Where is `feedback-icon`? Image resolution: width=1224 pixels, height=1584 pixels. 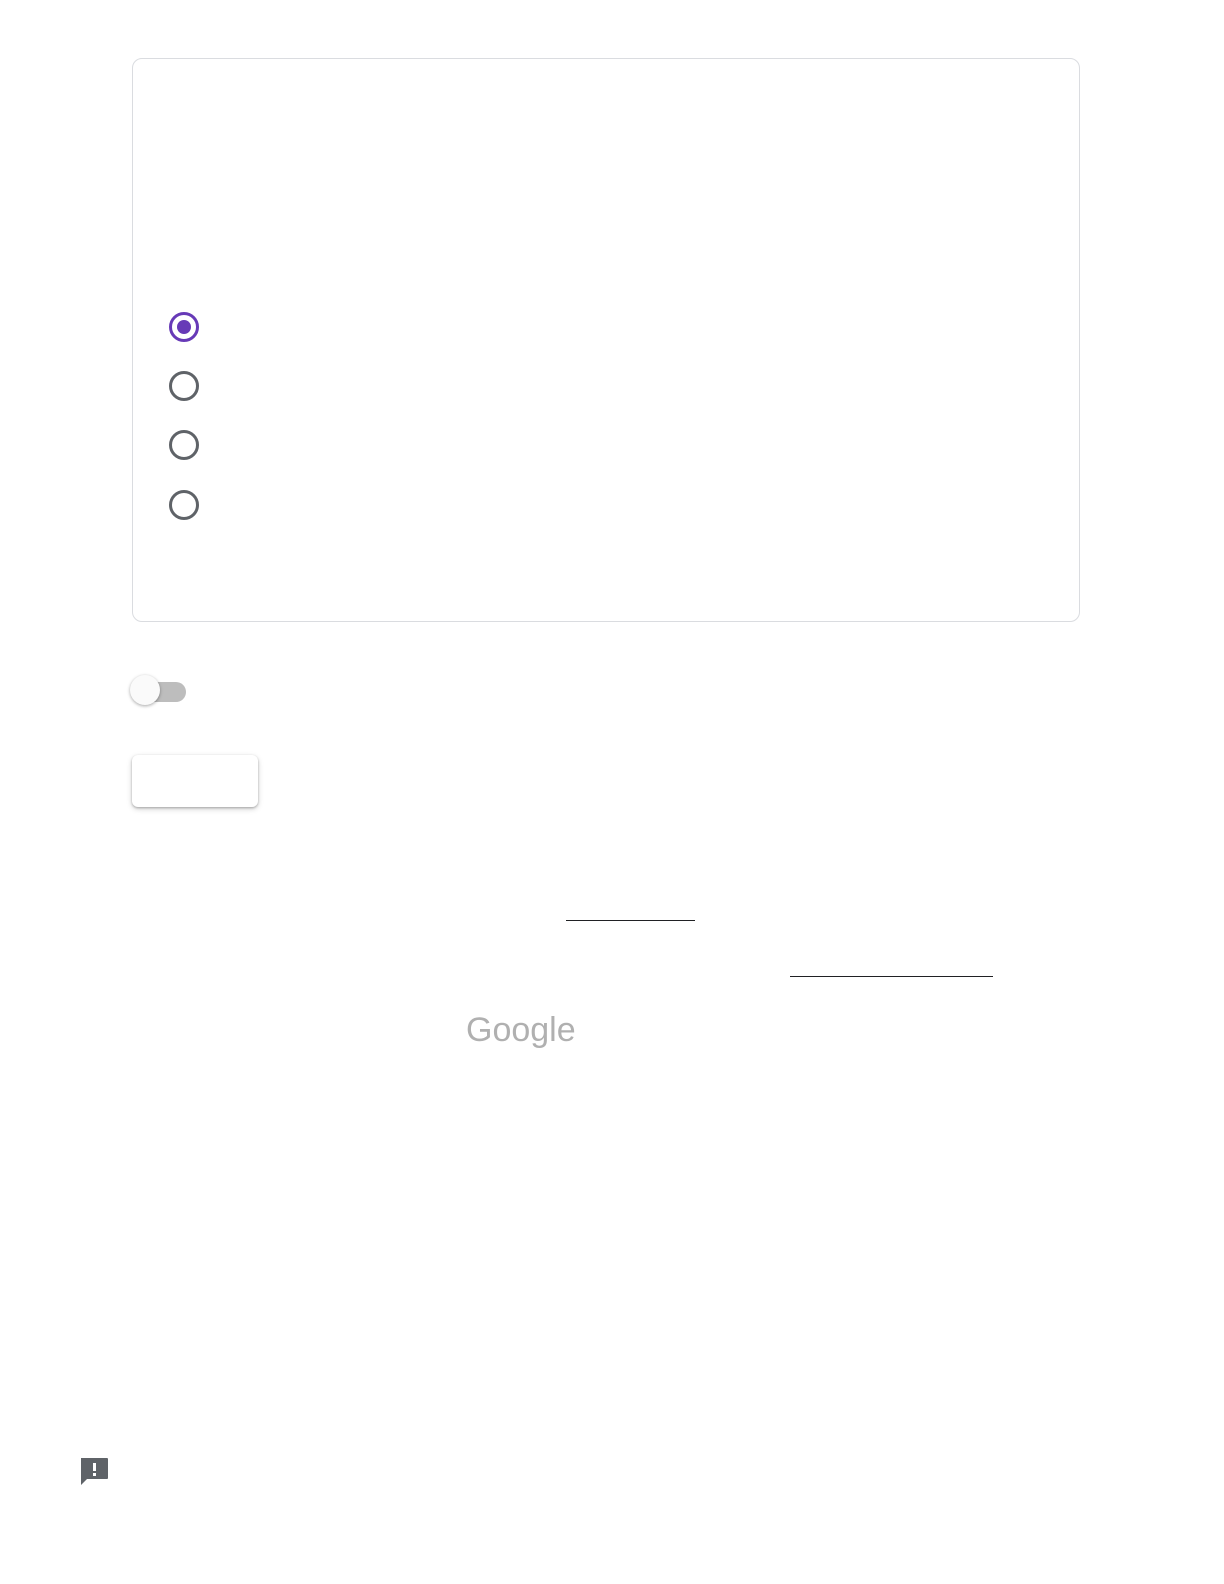 feedback-icon is located at coordinates (94, 1471).